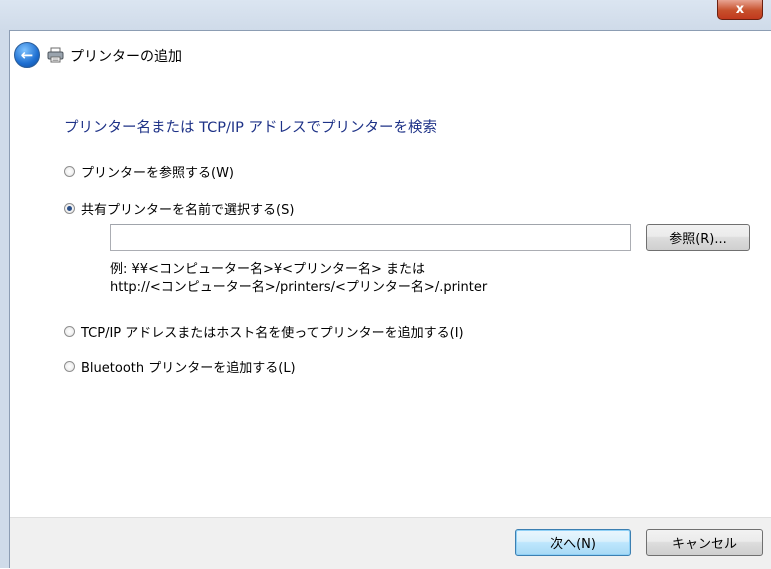 Image resolution: width=771 pixels, height=569 pixels. I want to click on option-label: Bluetooth プリンターを追加する(L), so click(188, 368).